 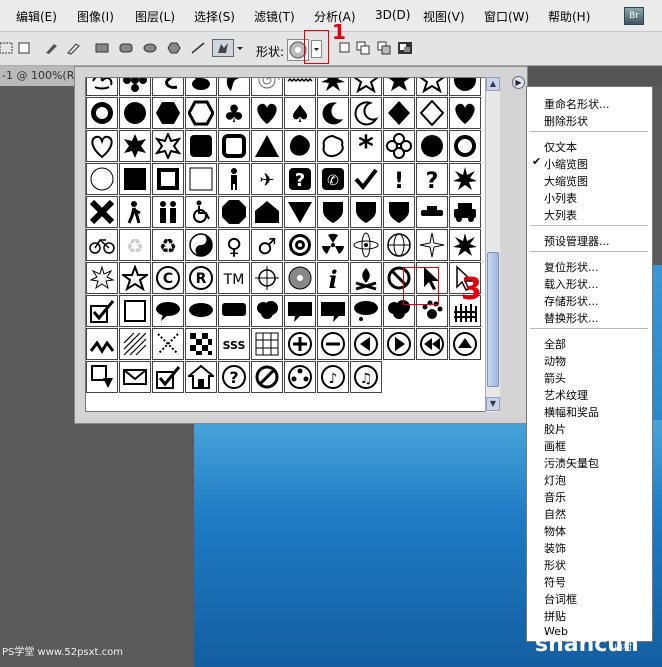 I want to click on shape-cell-flower, so click(x=399, y=146).